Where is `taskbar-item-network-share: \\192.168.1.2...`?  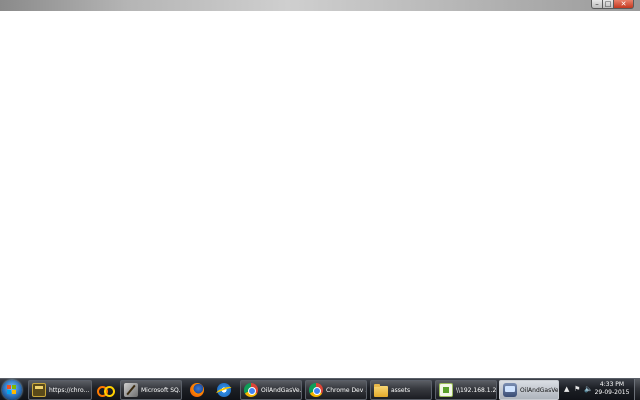 taskbar-item-network-share: \\192.168.1.2... is located at coordinates (466, 390).